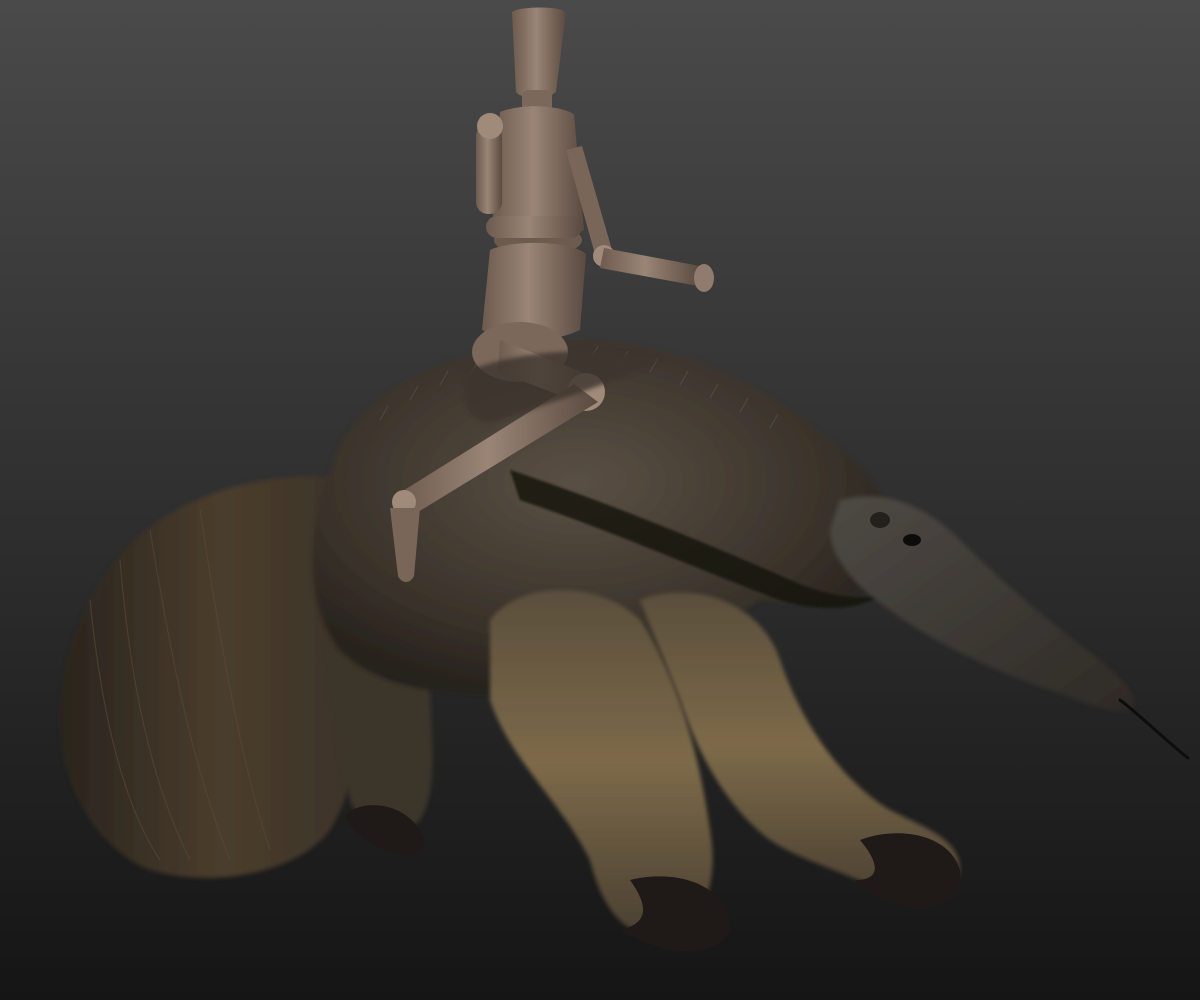 The width and height of the screenshot is (1200, 1000). What do you see at coordinates (880, 520) in the screenshot?
I see `anteater-ear` at bounding box center [880, 520].